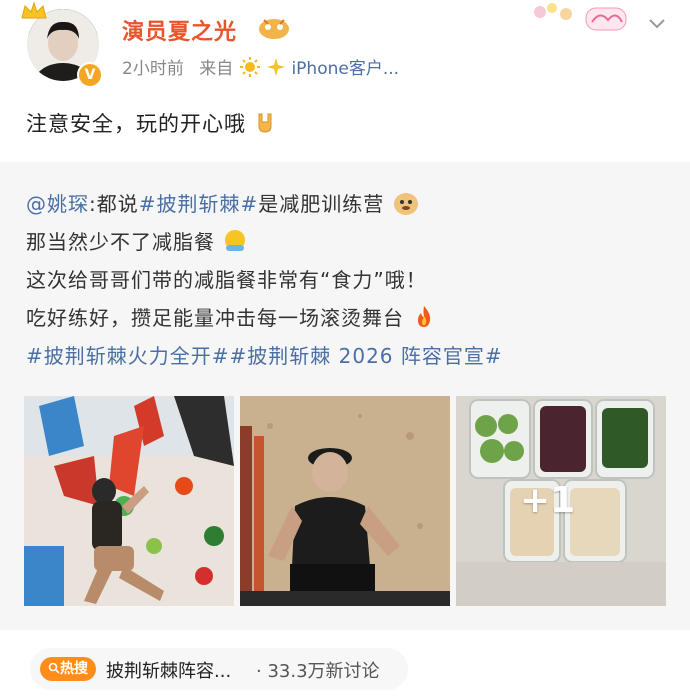 The width and height of the screenshot is (690, 699). I want to click on post-footer: 热搜 披荆斩棘阵容... · 33.3万新讨论, so click(345, 664).